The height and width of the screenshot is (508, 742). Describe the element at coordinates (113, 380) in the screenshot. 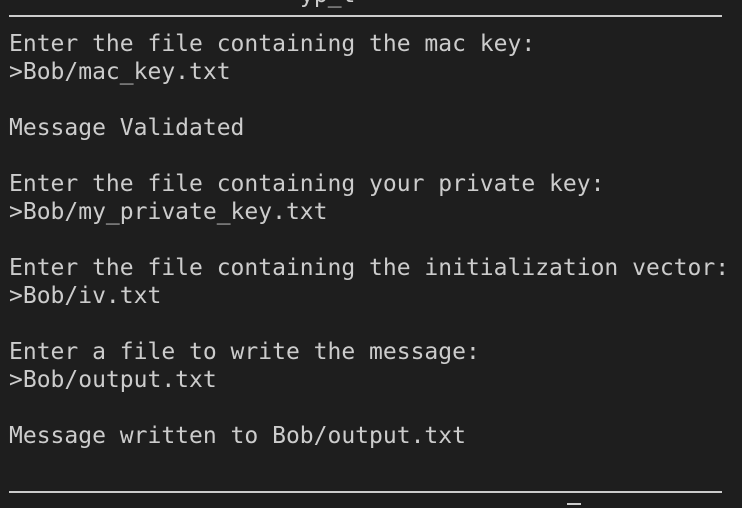

I see `input-output-path: >Bob/output.txt` at that location.